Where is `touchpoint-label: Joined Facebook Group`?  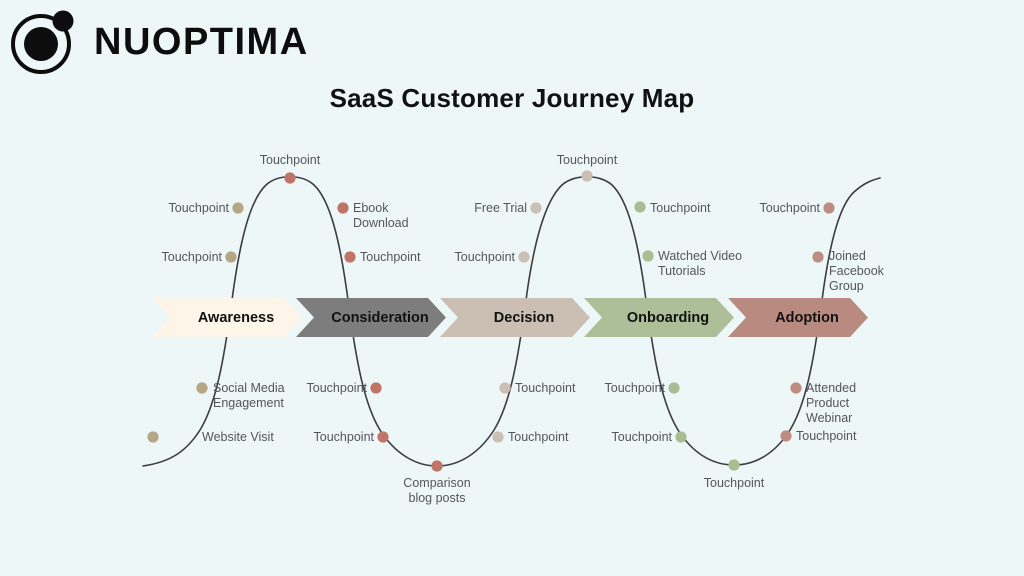
touchpoint-label: Joined Facebook Group is located at coordinates (856, 271).